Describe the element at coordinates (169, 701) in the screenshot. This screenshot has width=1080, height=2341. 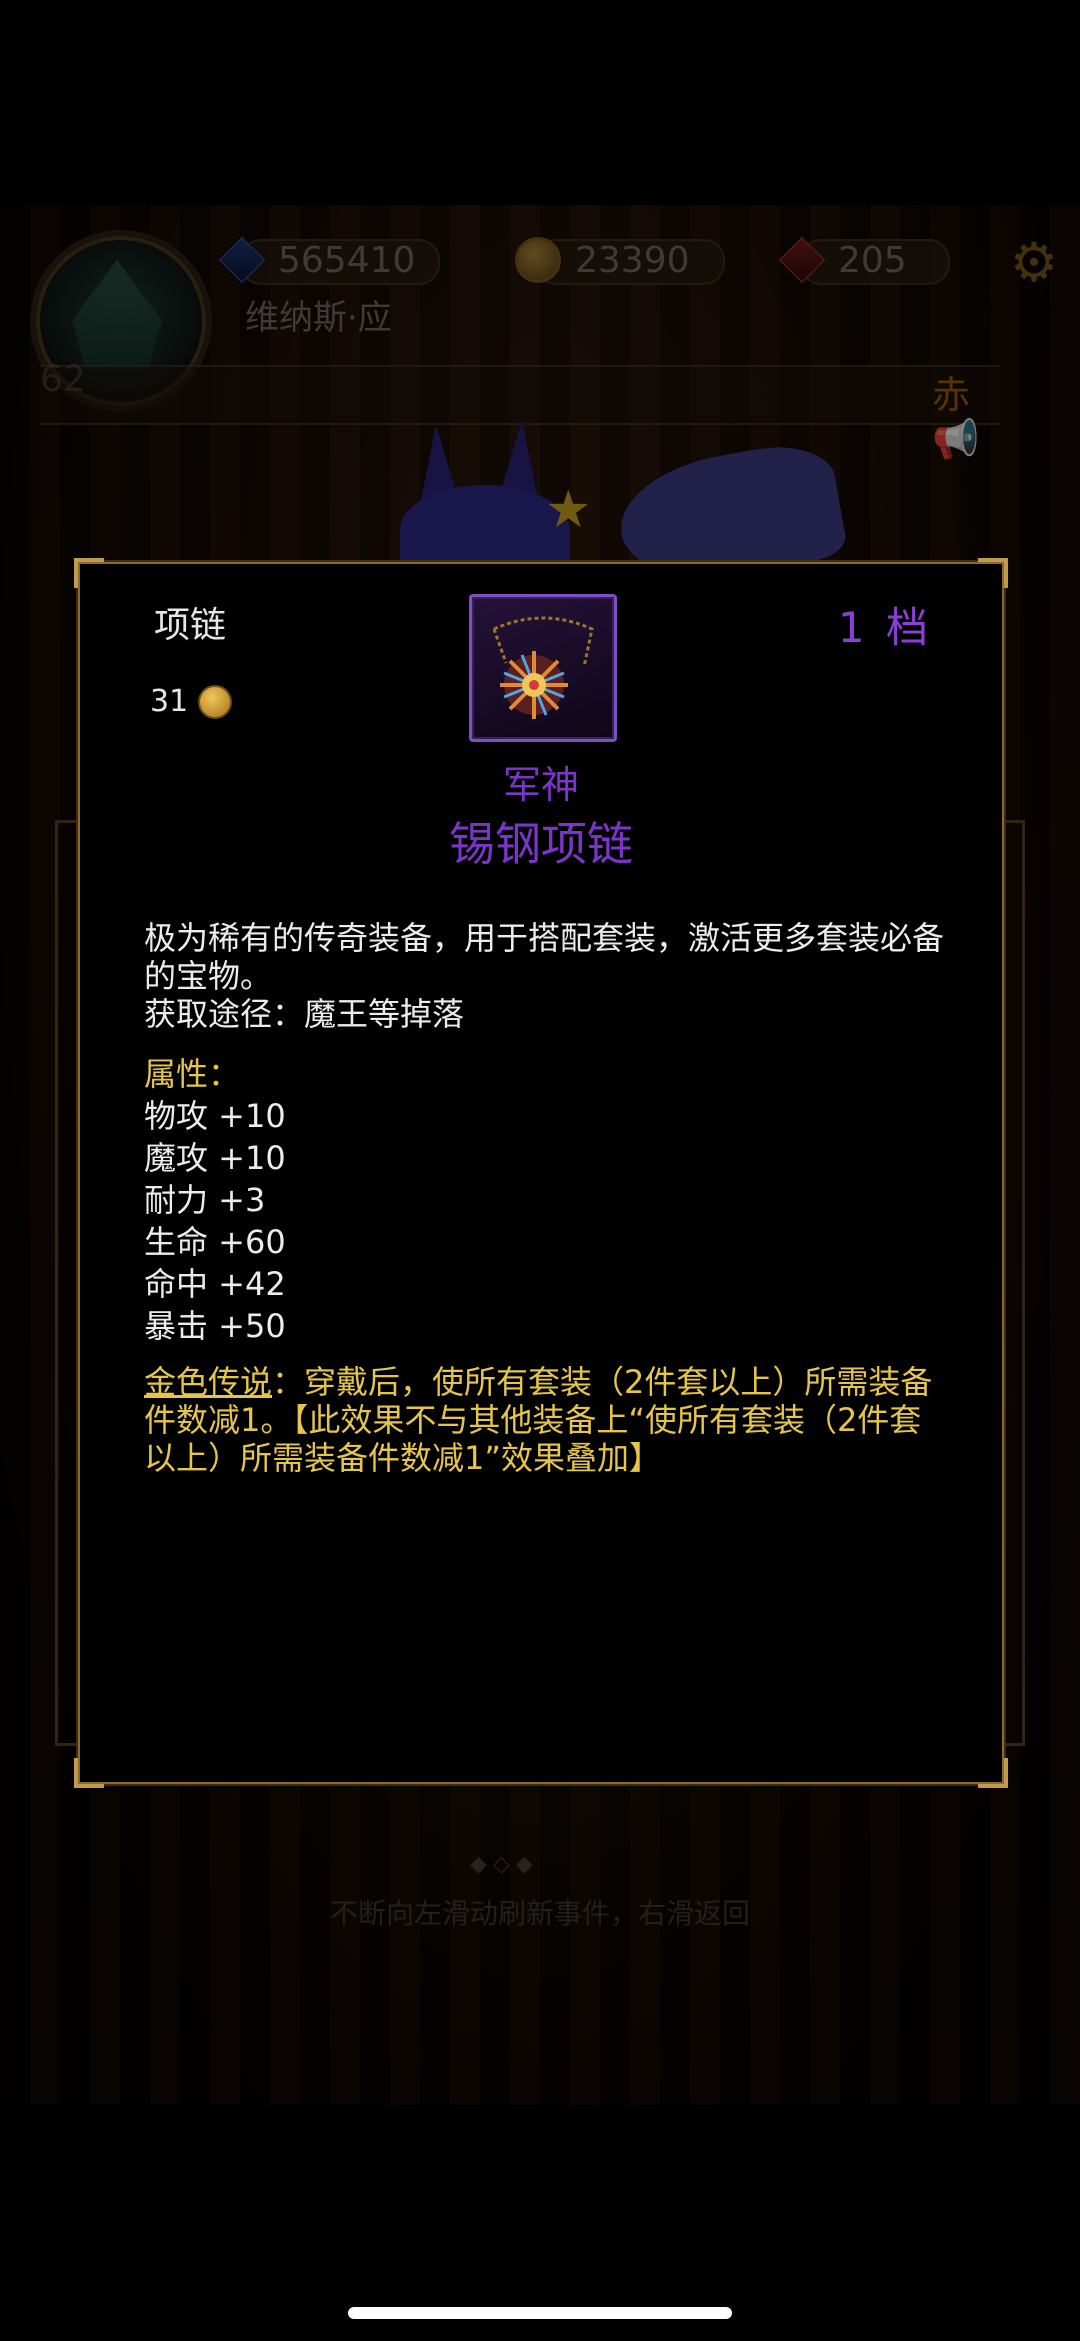
I see `price-value: 31` at that location.